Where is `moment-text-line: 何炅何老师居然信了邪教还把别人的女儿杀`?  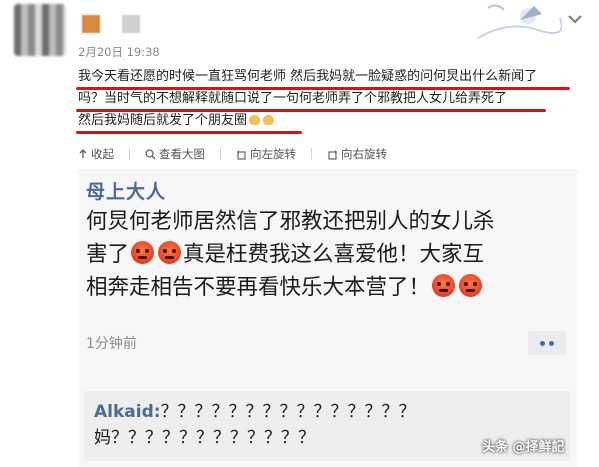 moment-text-line: 何炅何老师居然信了邪教还把别人的女儿杀 is located at coordinates (290, 221).